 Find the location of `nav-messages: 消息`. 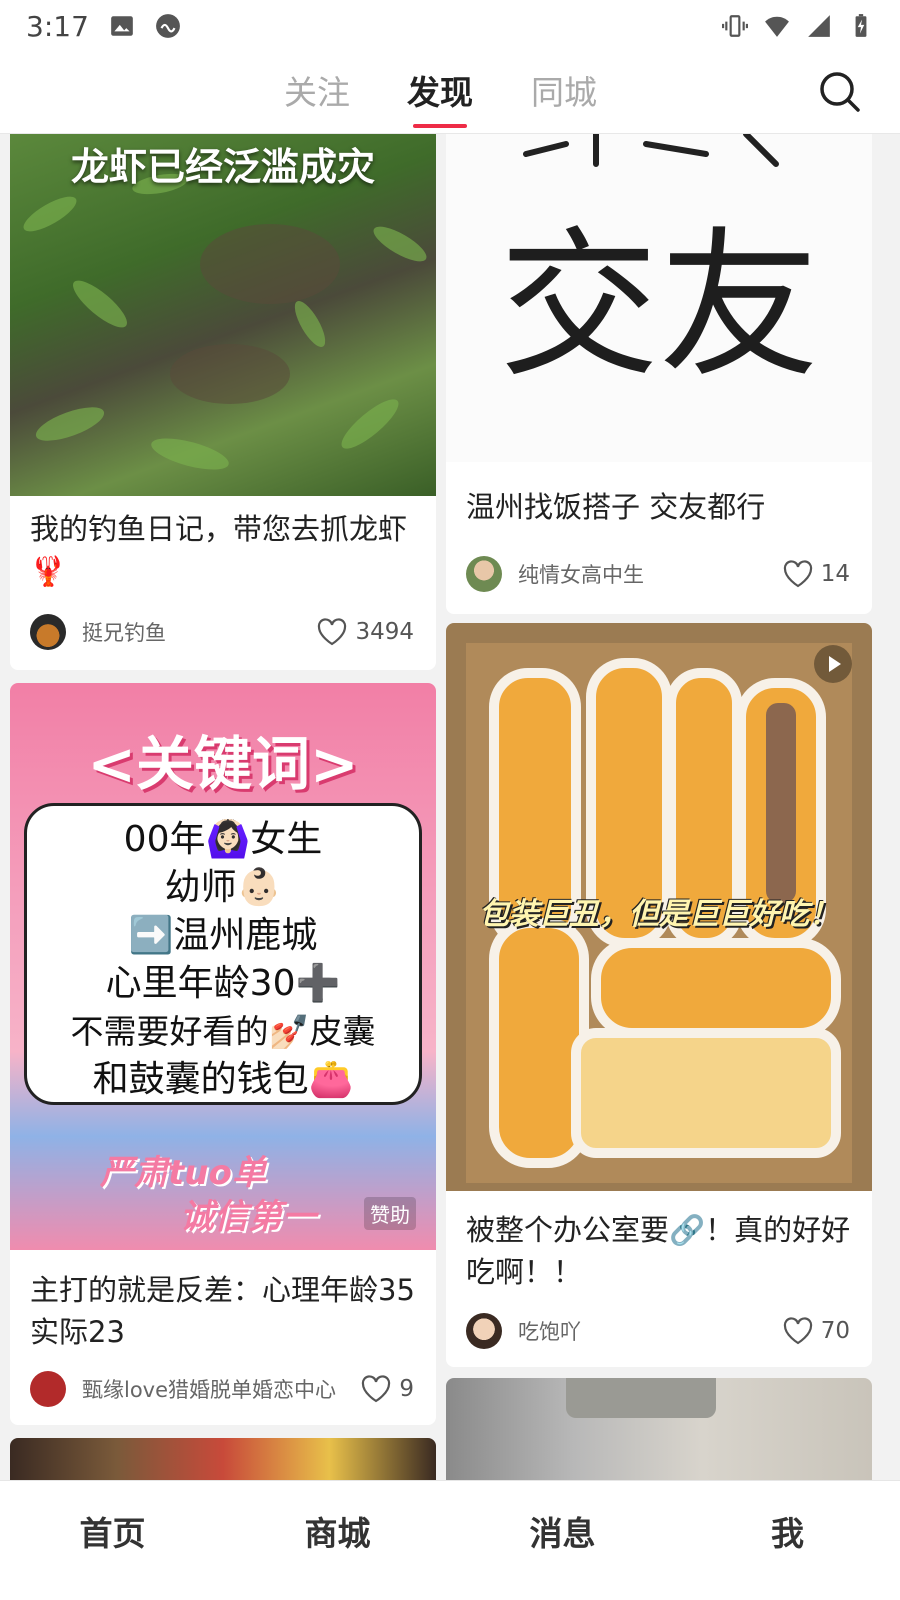

nav-messages: 消息 is located at coordinates (562, 1540).